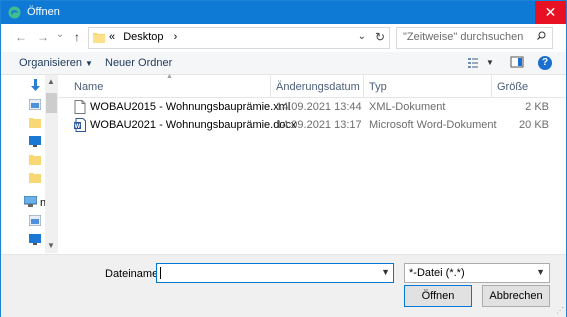 The image size is (567, 317). I want to click on back-button: ←, so click(21, 37).